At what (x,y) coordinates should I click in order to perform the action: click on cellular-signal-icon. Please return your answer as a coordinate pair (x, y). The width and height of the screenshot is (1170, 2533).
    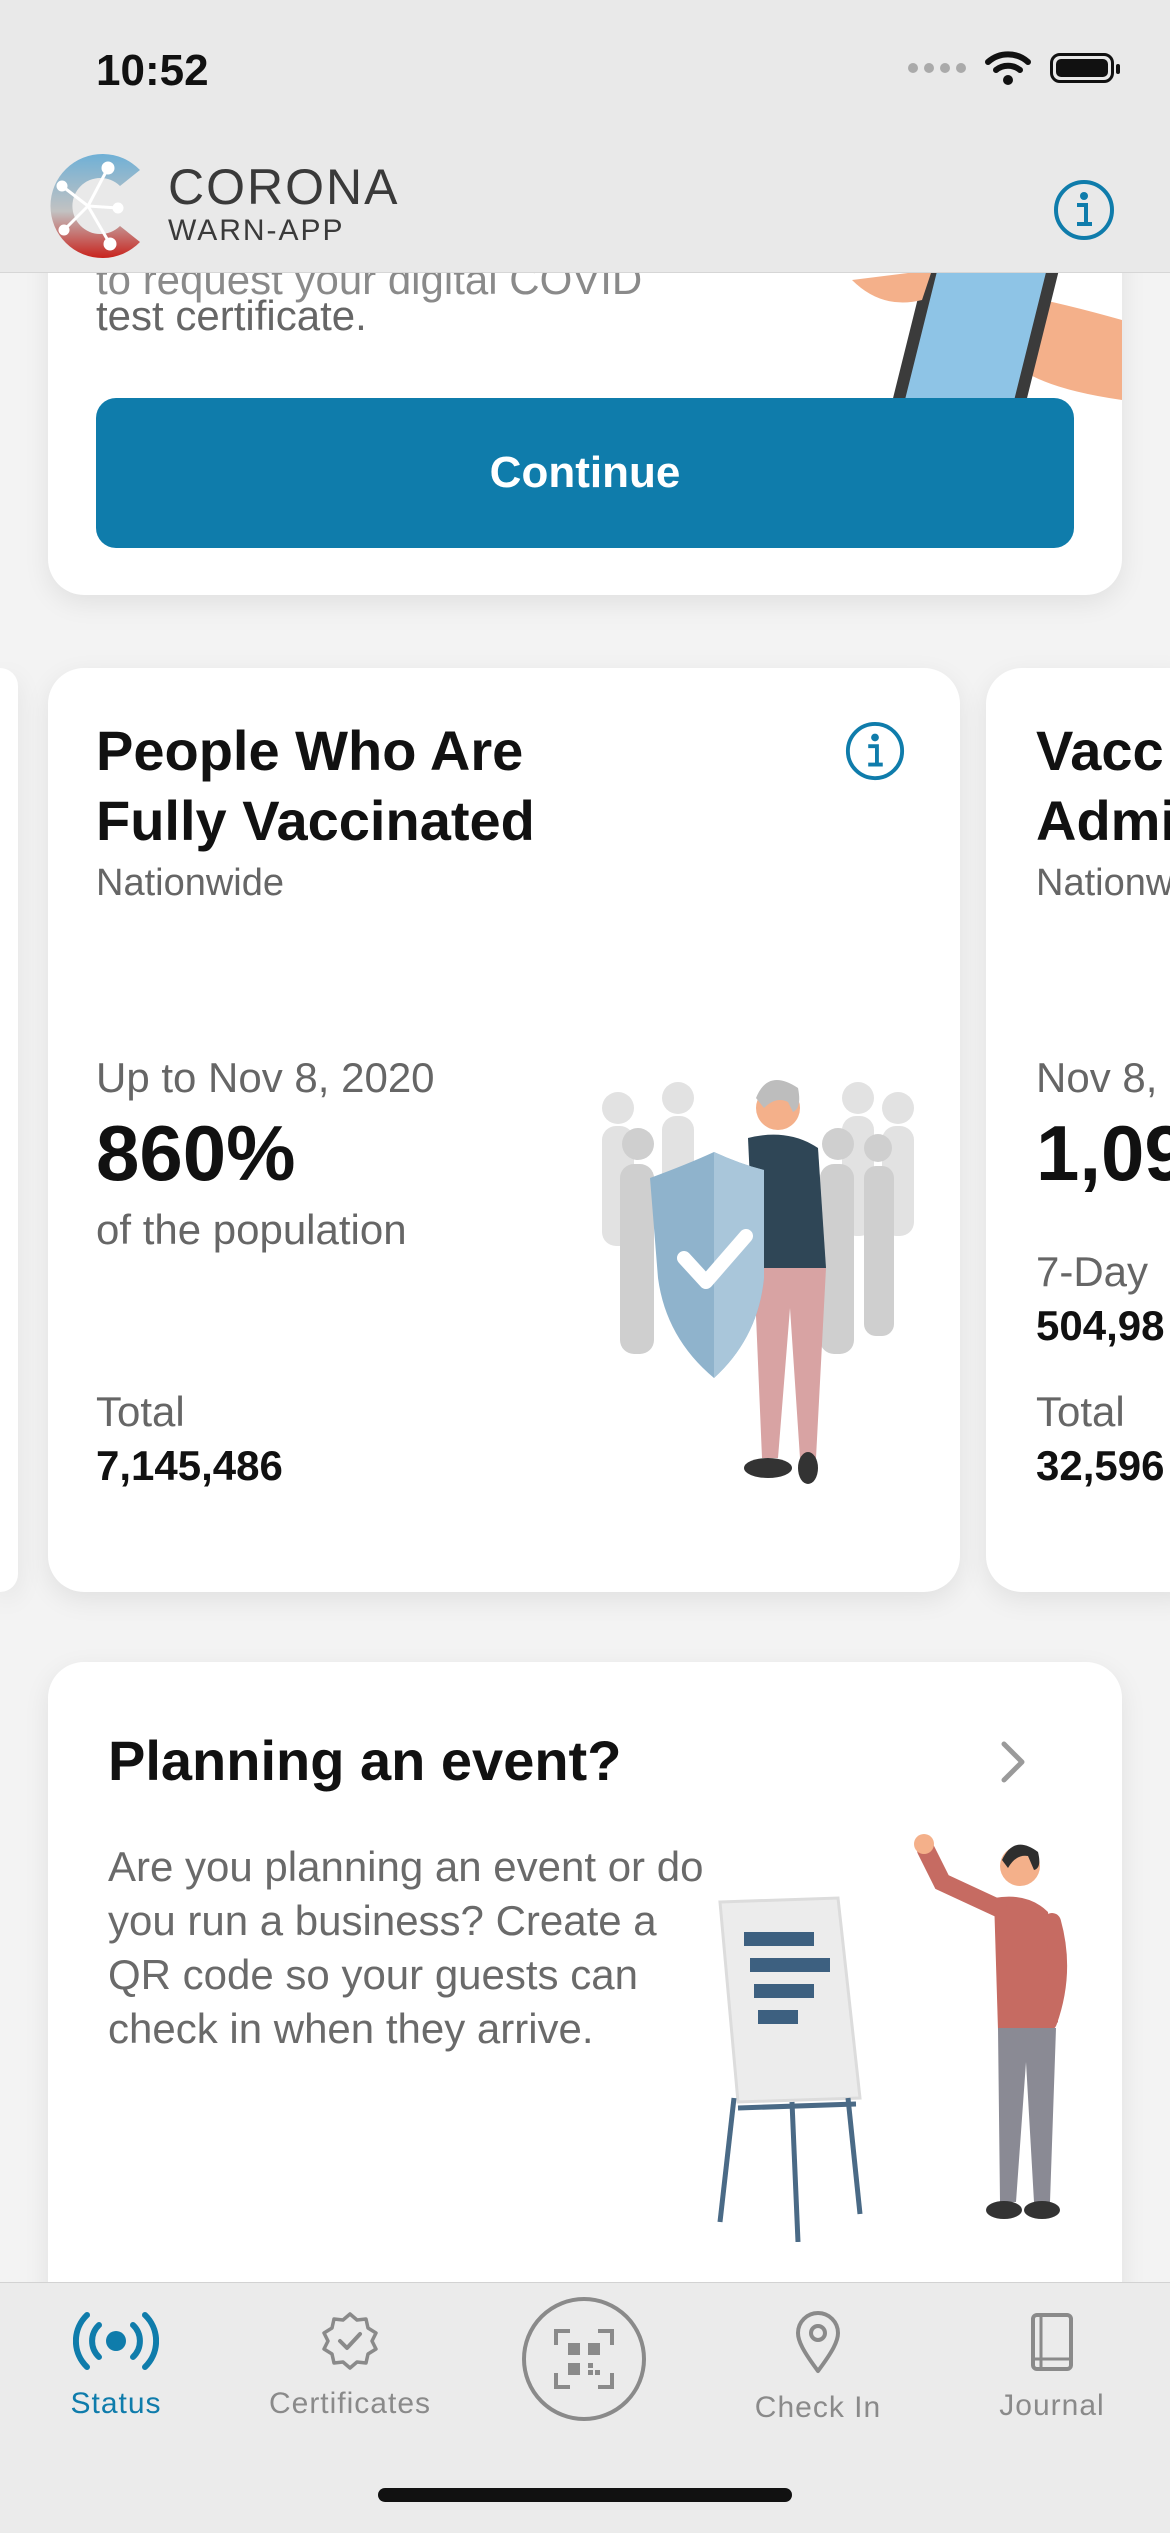
    Looking at the image, I should click on (937, 68).